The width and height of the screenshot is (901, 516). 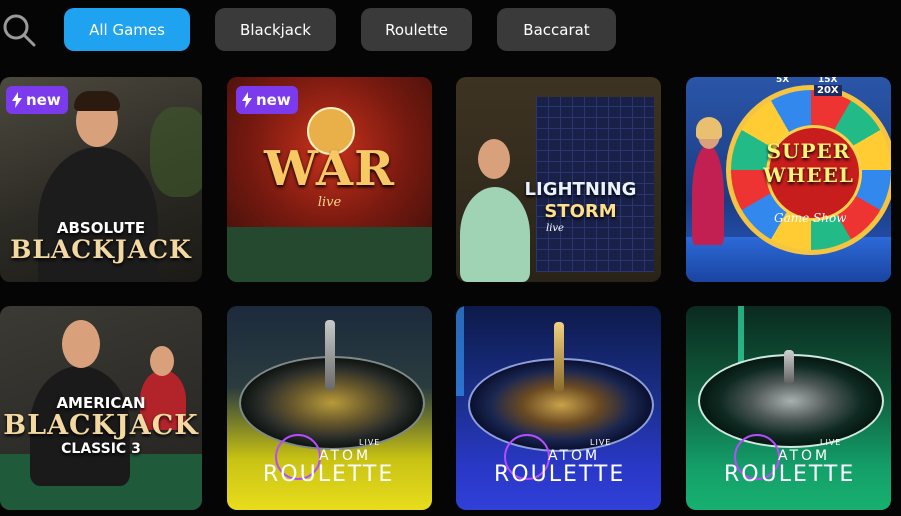 What do you see at coordinates (810, 218) in the screenshot?
I see `game-title-line3: Game Show` at bounding box center [810, 218].